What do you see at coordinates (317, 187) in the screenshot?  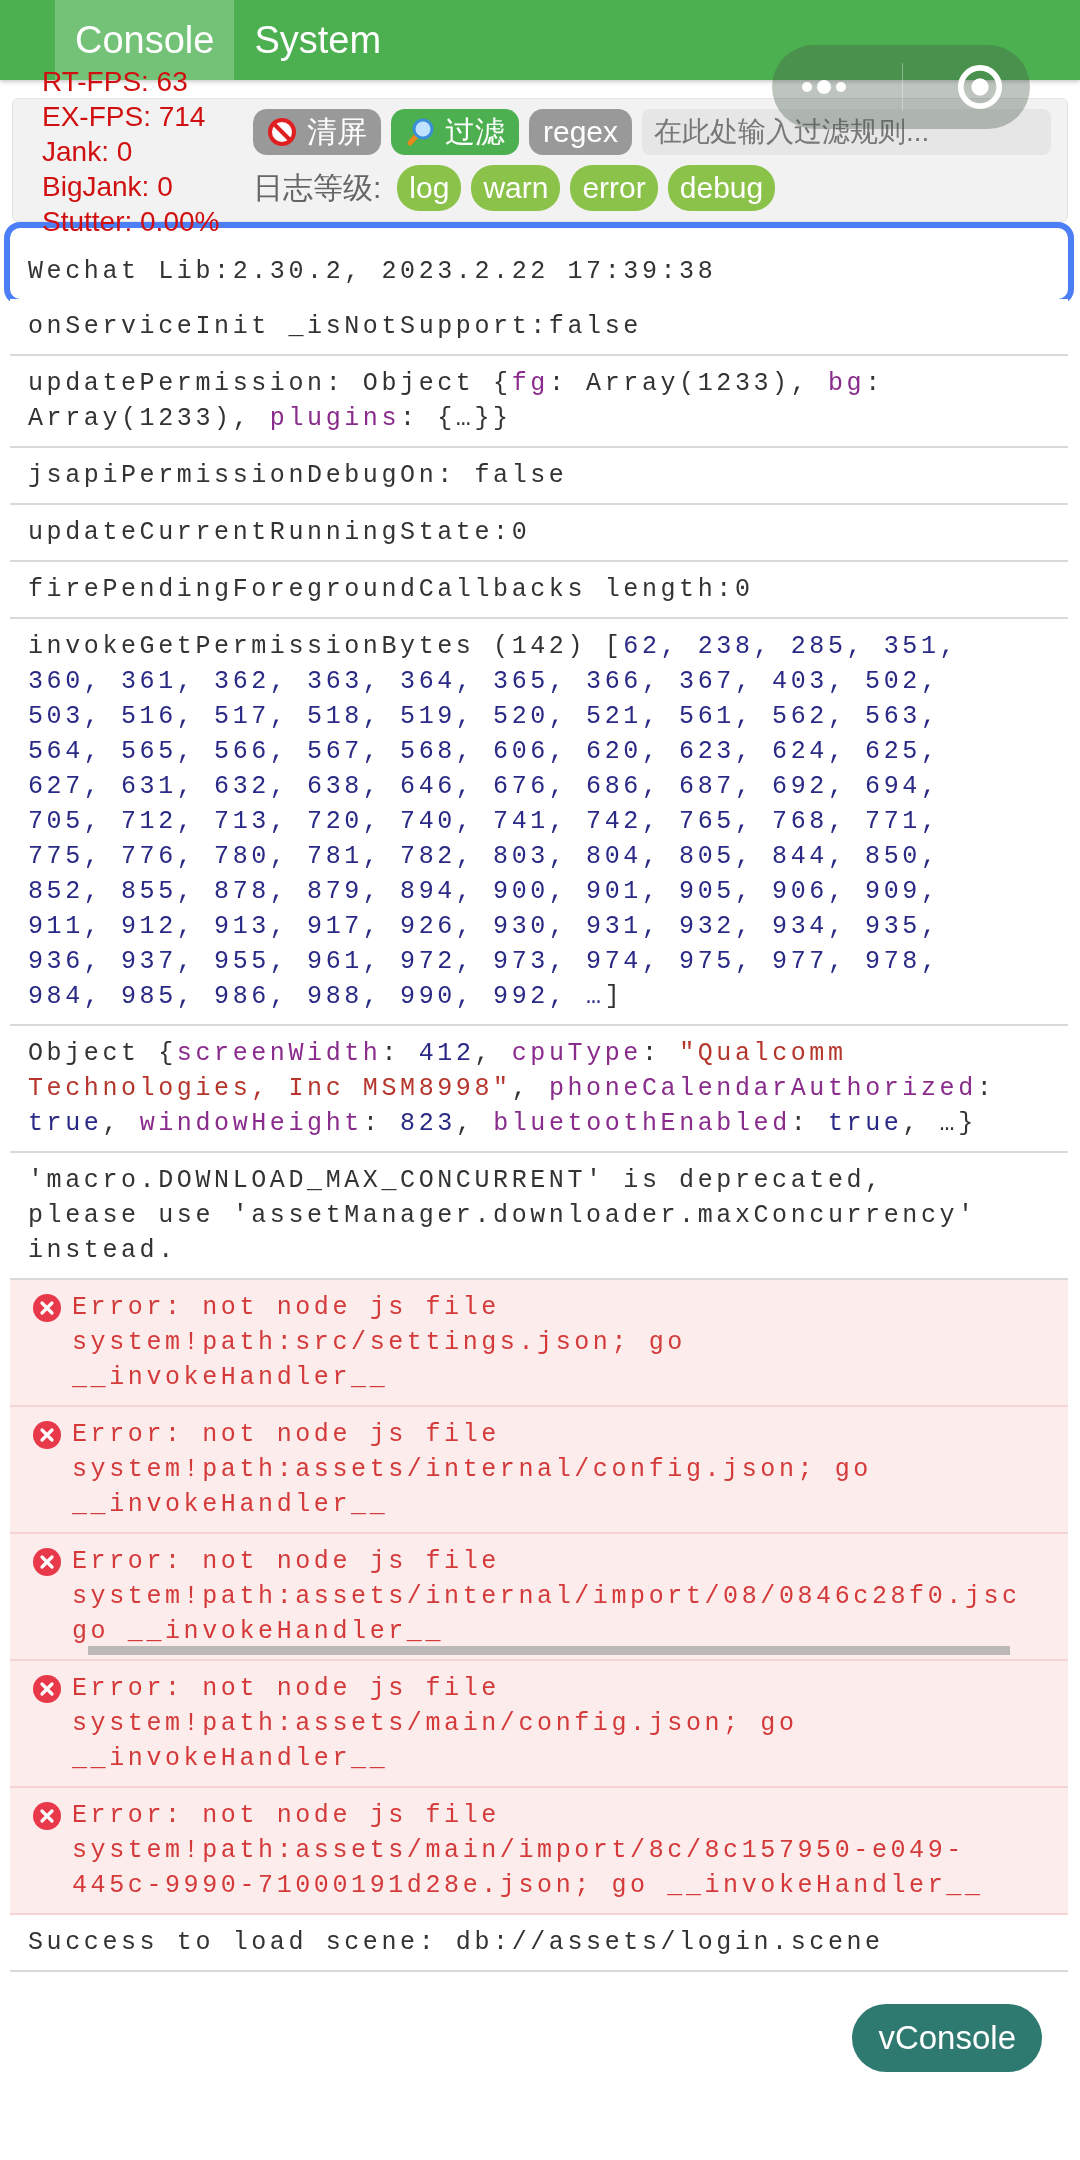 I see `level-label: 日志等级:` at bounding box center [317, 187].